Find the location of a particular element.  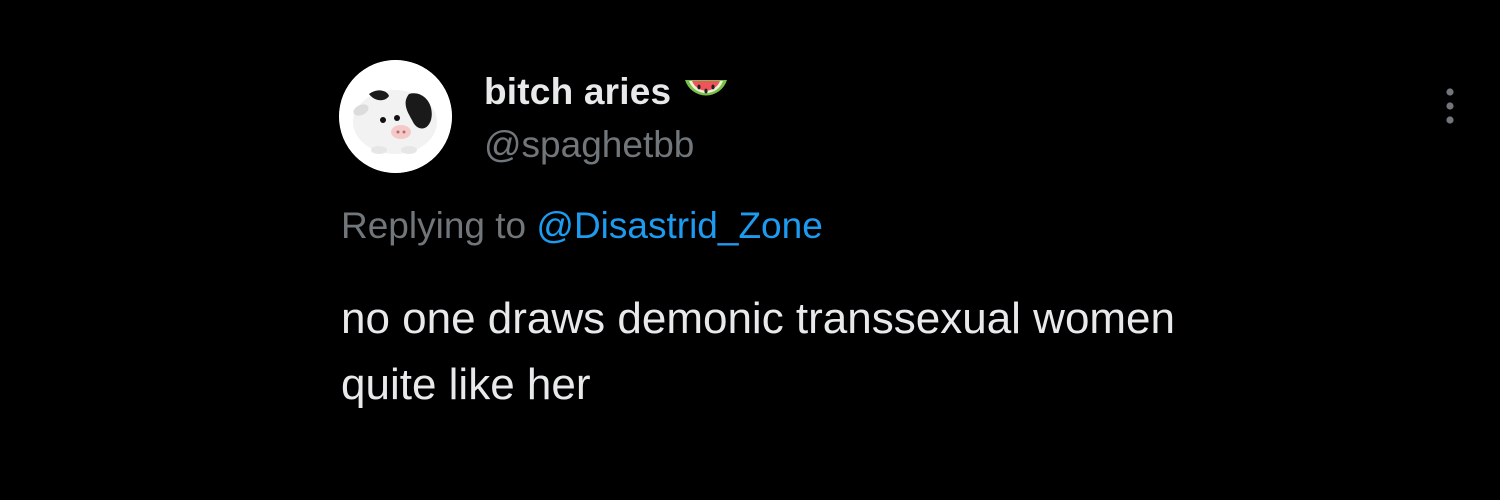

author-name-row: bitch aries is located at coordinates (607, 92).